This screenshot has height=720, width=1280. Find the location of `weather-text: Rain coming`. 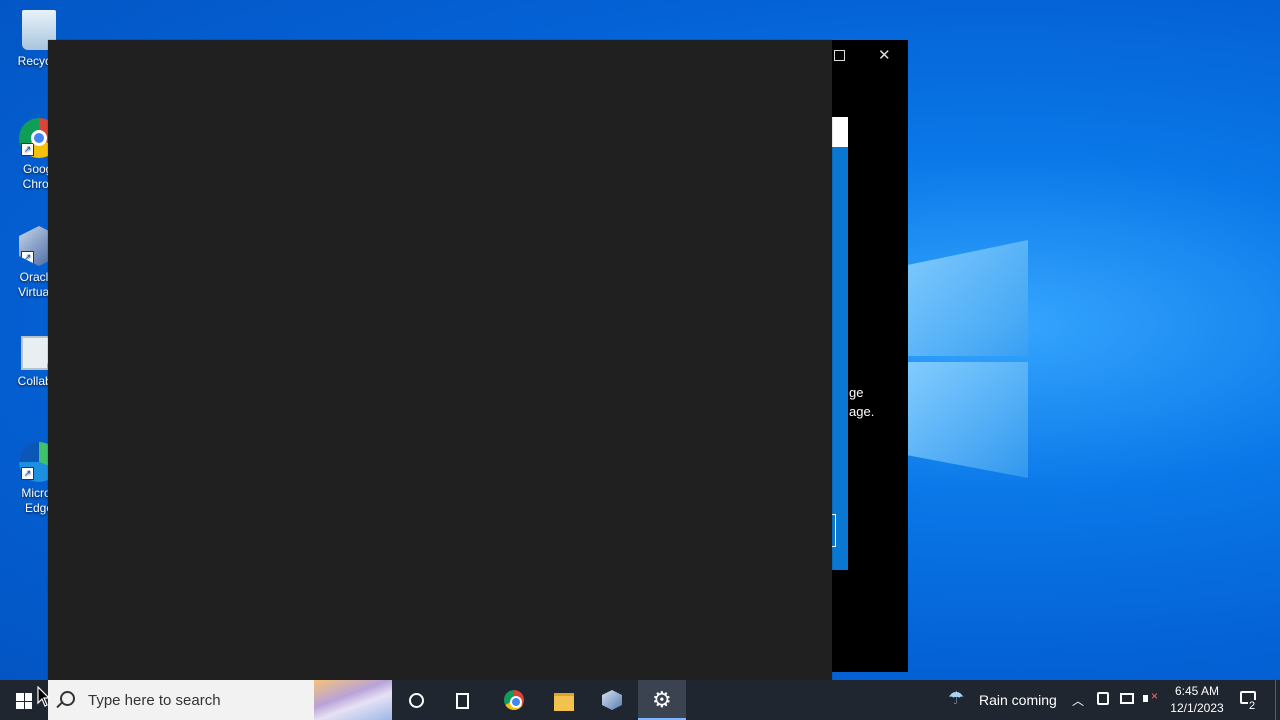

weather-text: Rain coming is located at coordinates (1018, 700).